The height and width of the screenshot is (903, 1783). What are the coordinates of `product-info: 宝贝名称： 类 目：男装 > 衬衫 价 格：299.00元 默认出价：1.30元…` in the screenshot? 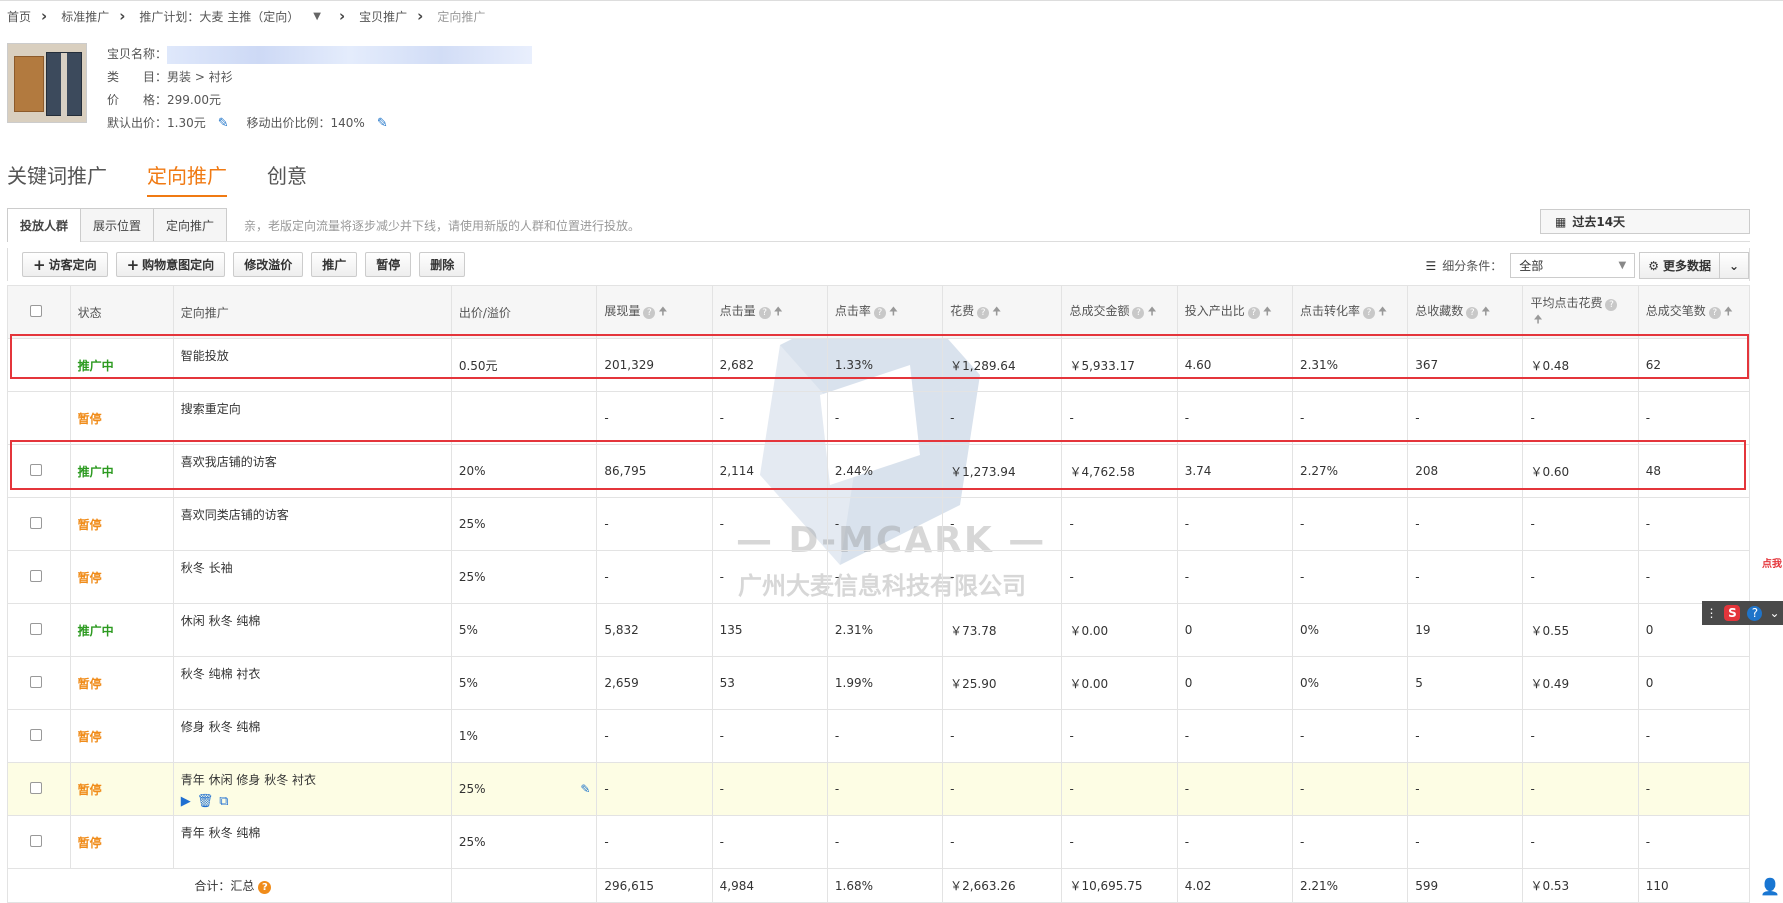 It's located at (320, 89).